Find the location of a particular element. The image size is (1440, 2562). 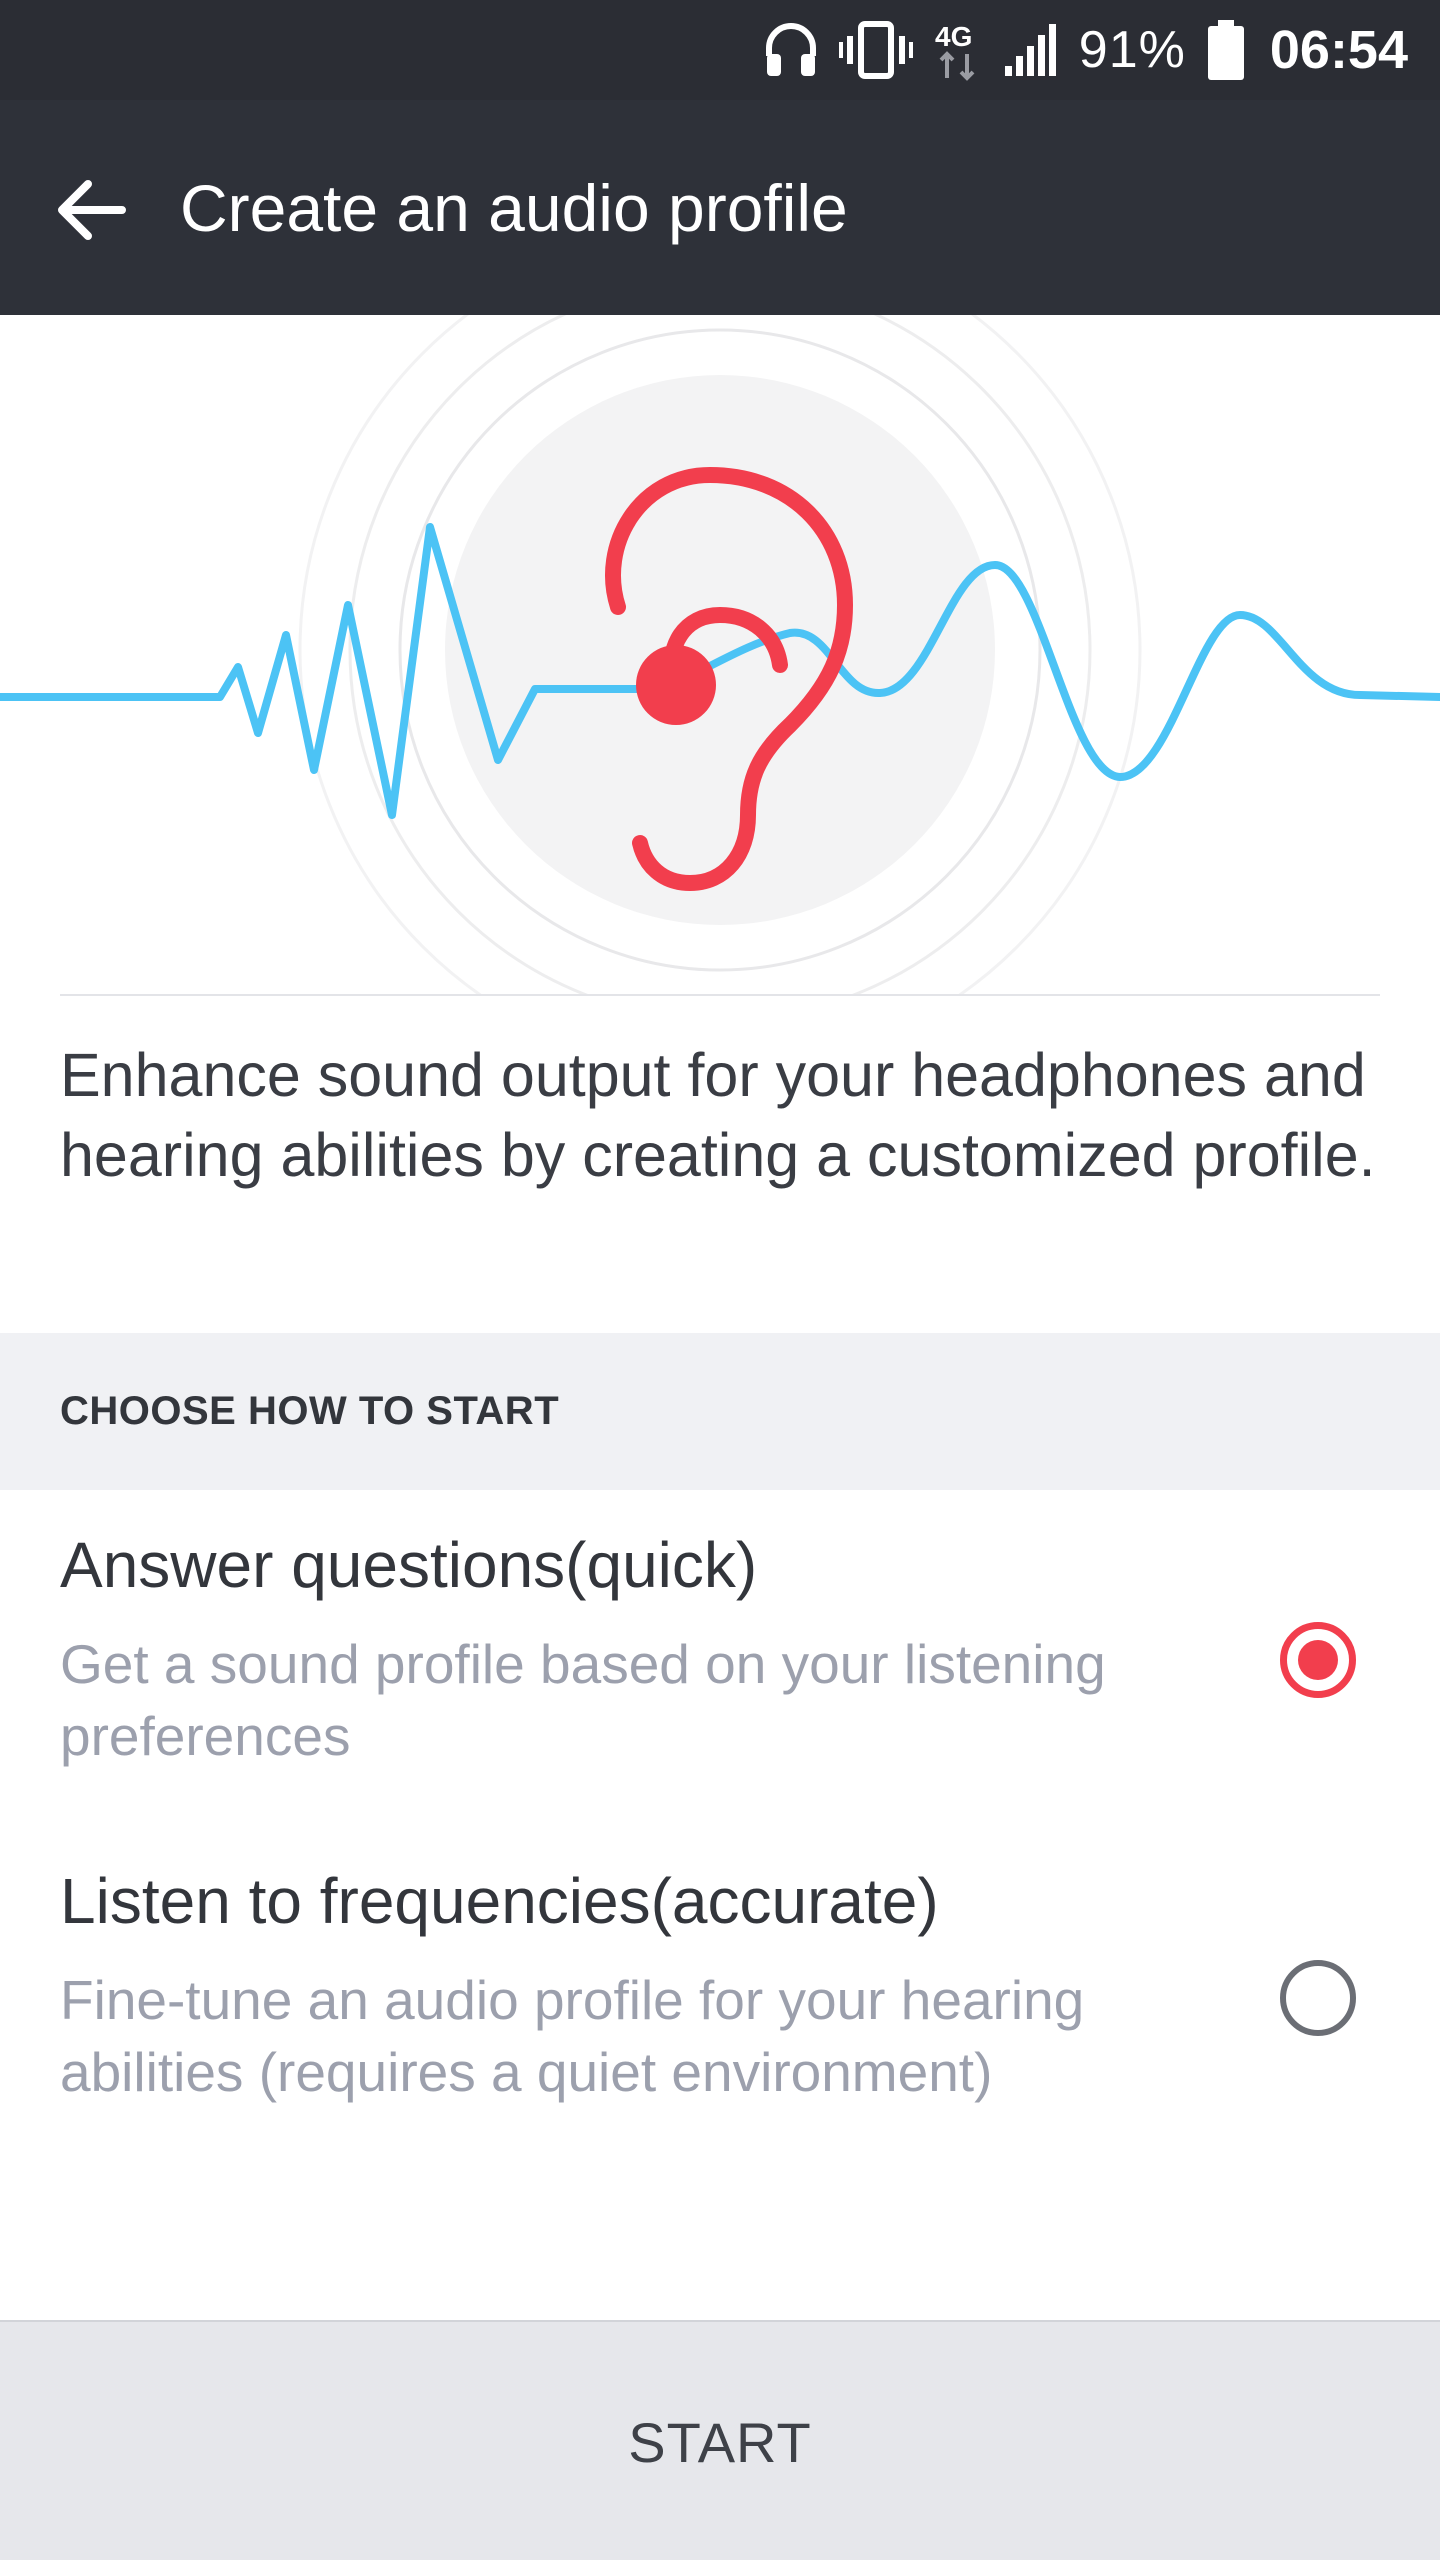

bottom-action-bar: START is located at coordinates (720, 2440).